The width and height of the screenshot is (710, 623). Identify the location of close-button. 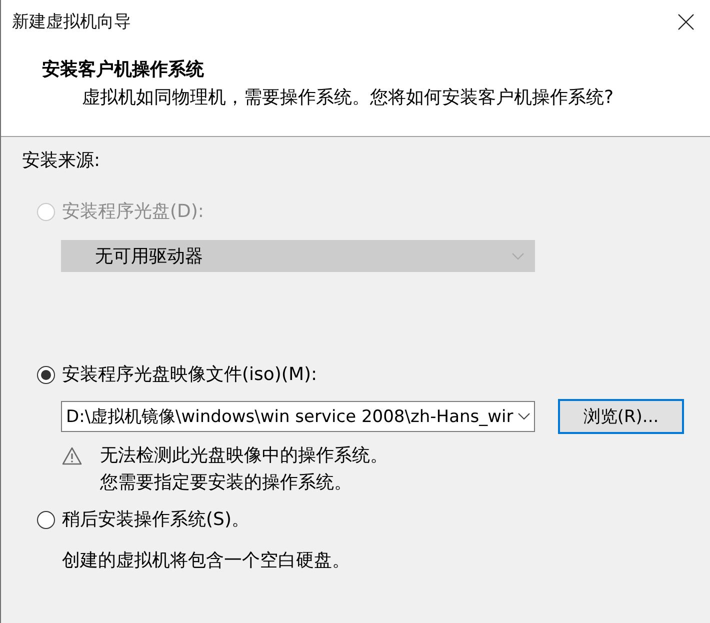
(686, 22).